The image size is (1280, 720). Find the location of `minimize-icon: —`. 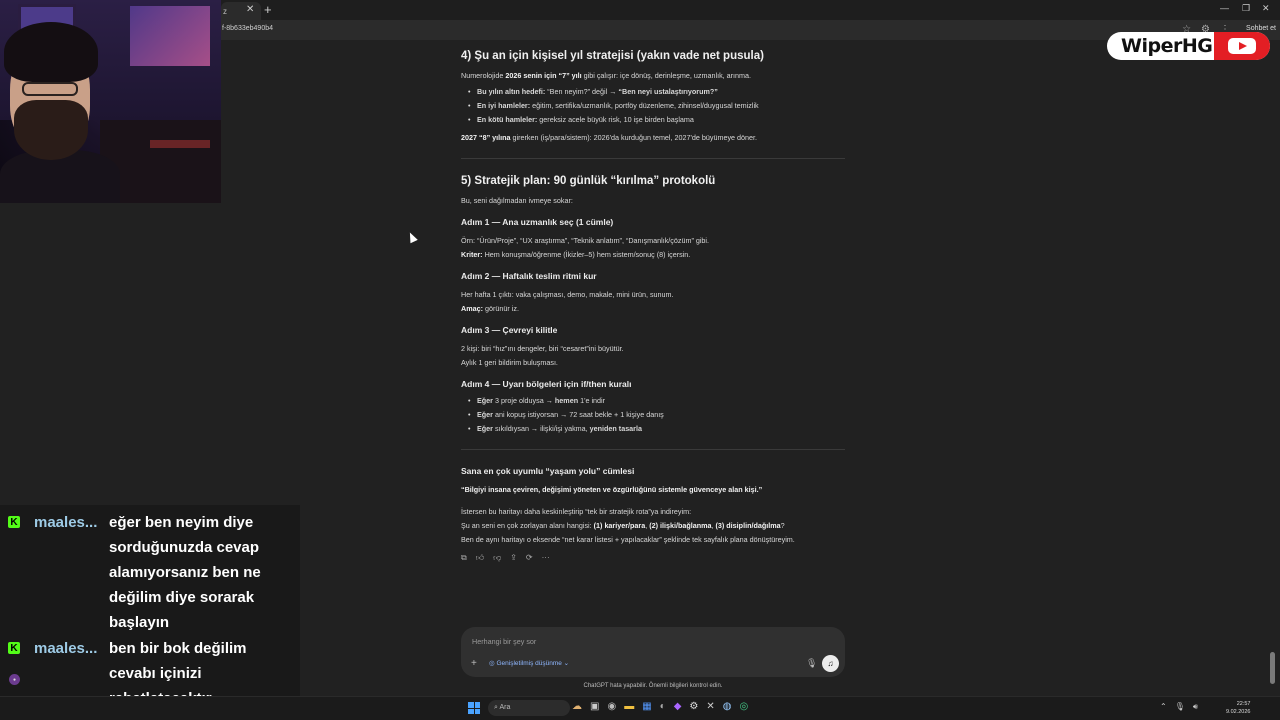

minimize-icon: — is located at coordinates (1224, 8).